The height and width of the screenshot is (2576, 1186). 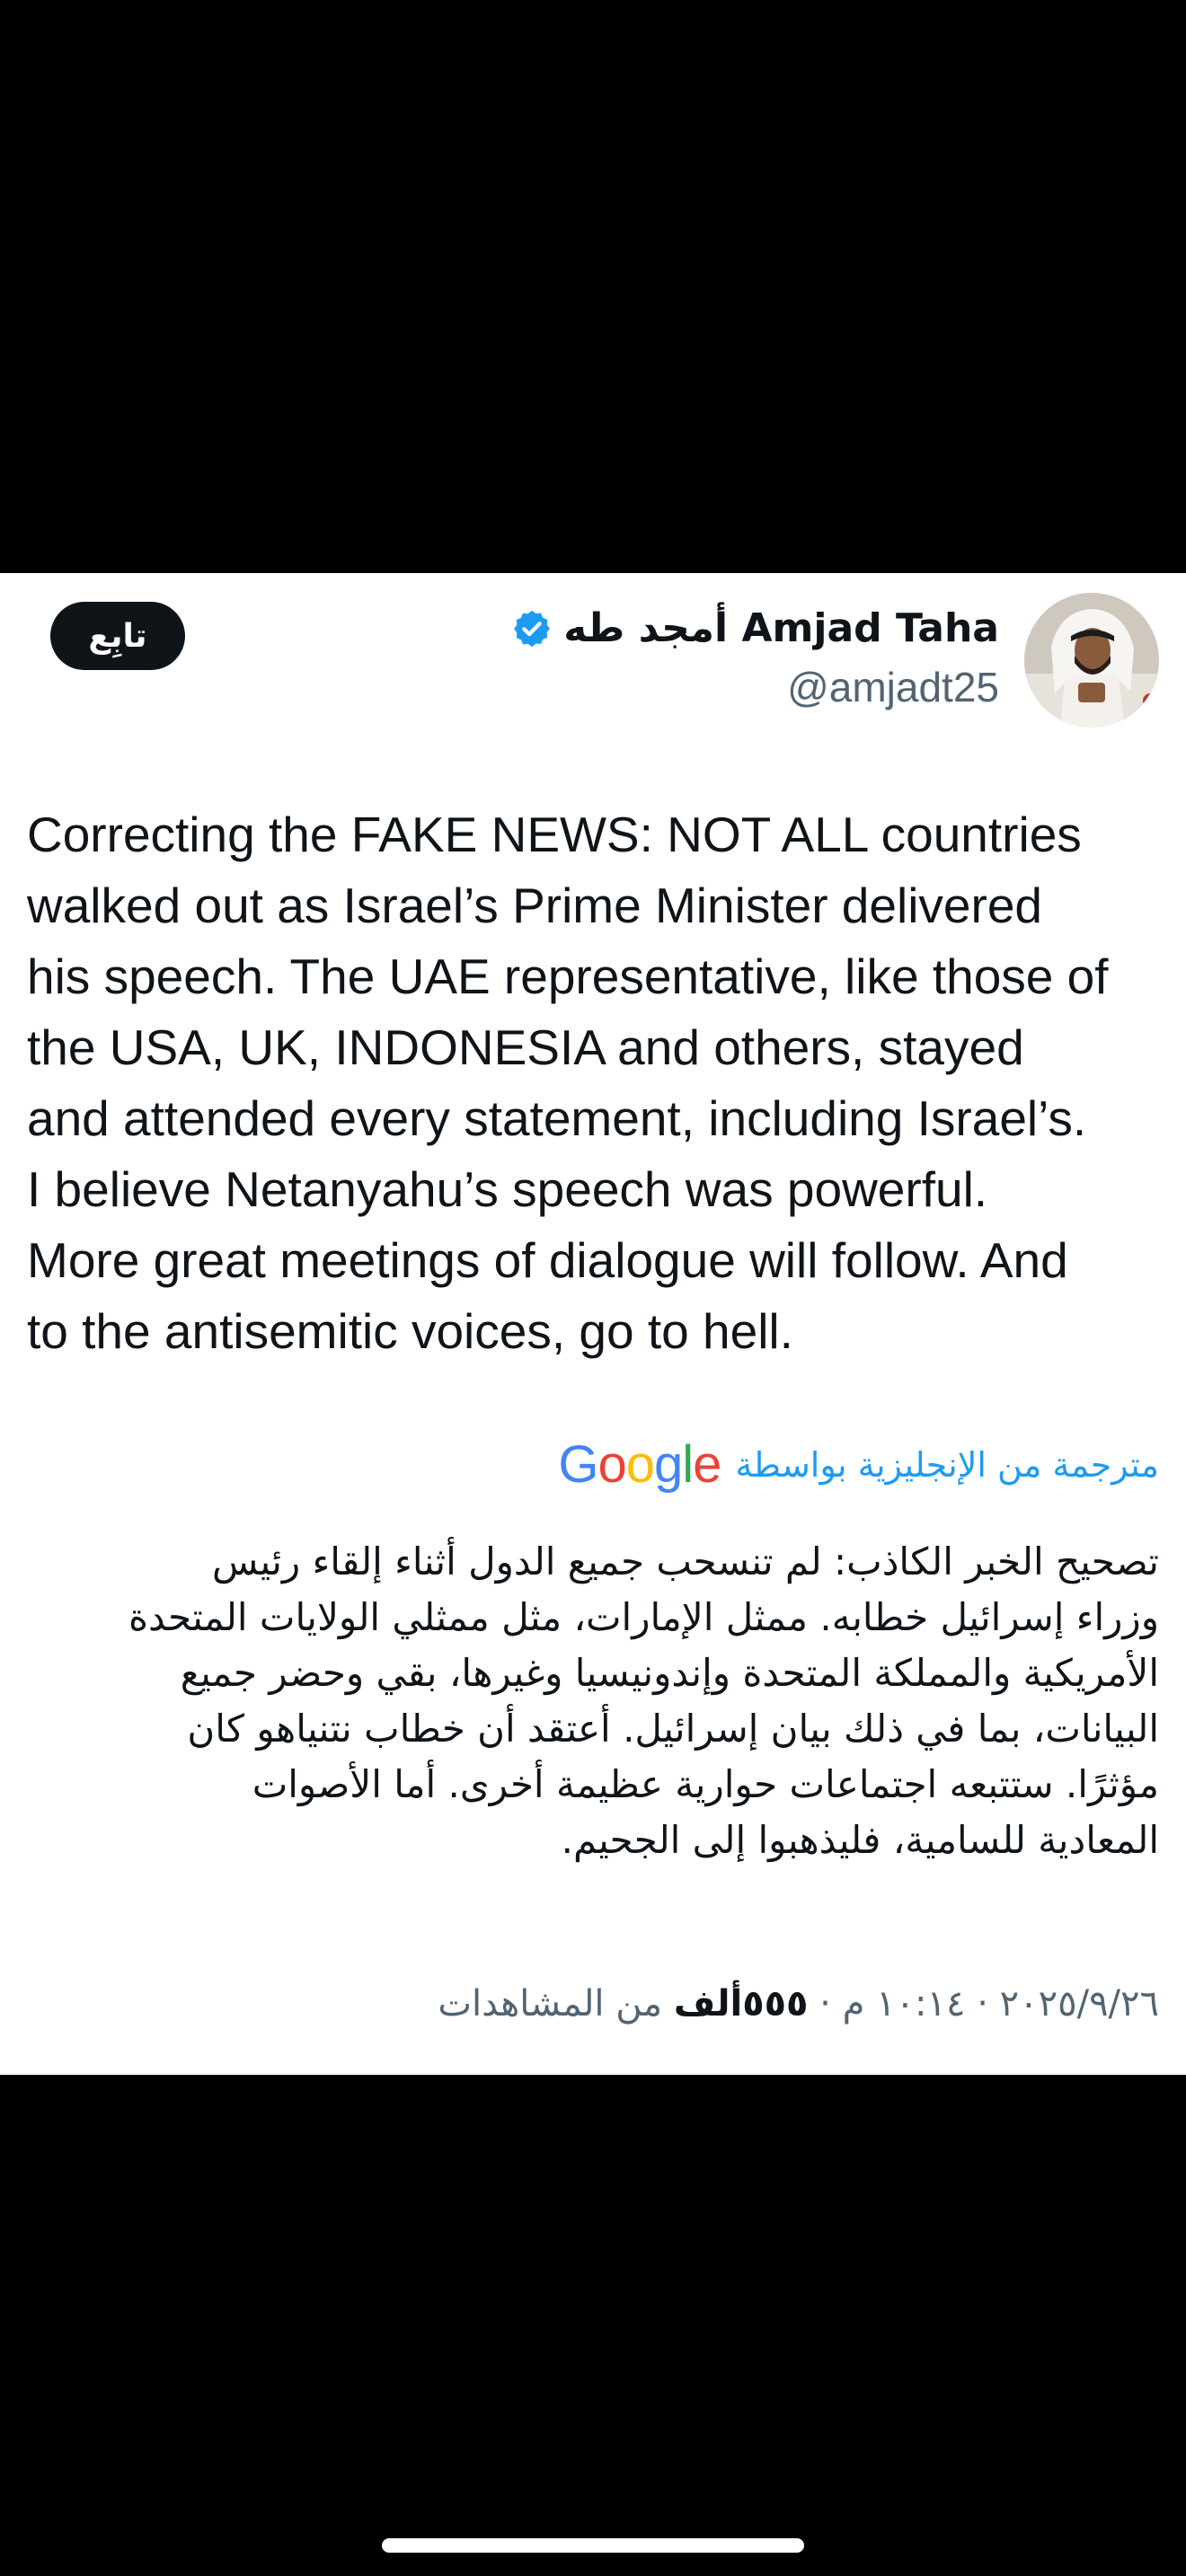 I want to click on tweet-time: ١٠:١٤ م, so click(x=904, y=2004).